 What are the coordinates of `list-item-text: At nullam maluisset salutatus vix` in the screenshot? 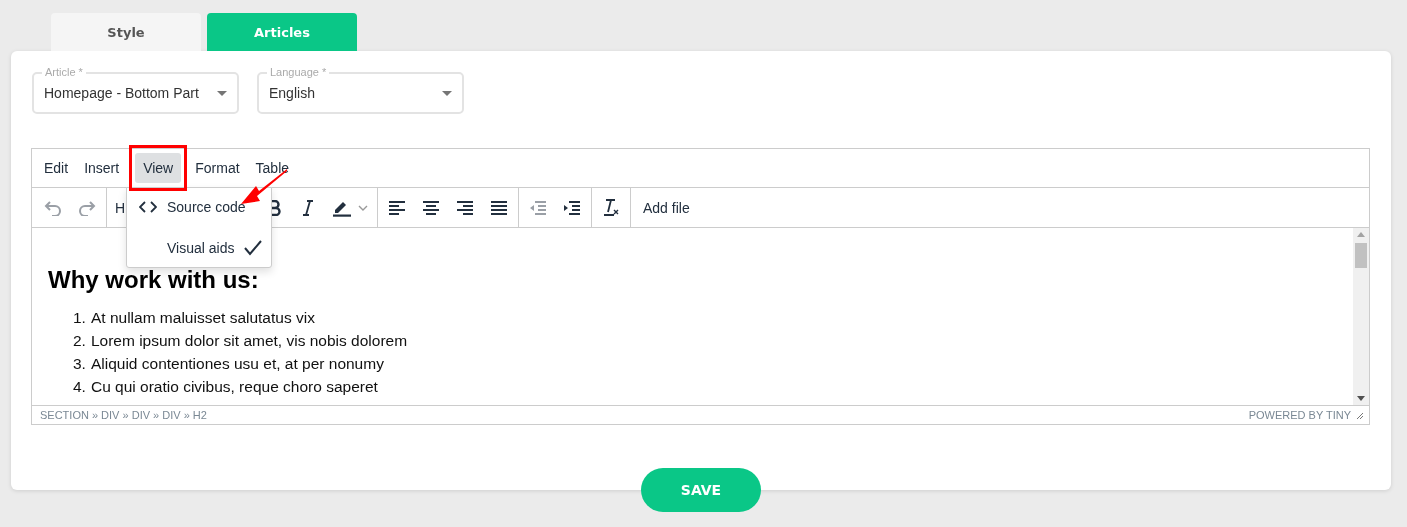 It's located at (202, 317).